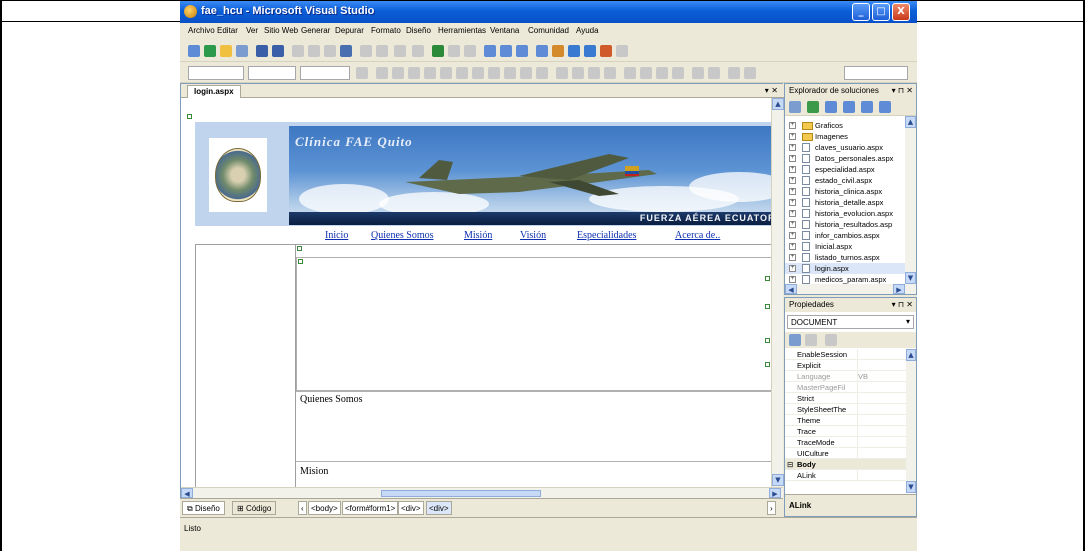  I want to click on view-designer-icon, so click(867, 107).